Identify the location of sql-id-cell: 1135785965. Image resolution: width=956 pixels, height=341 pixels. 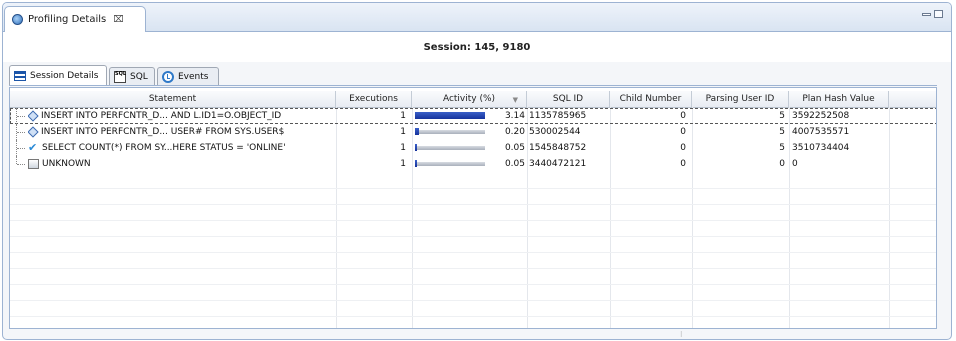
(558, 116).